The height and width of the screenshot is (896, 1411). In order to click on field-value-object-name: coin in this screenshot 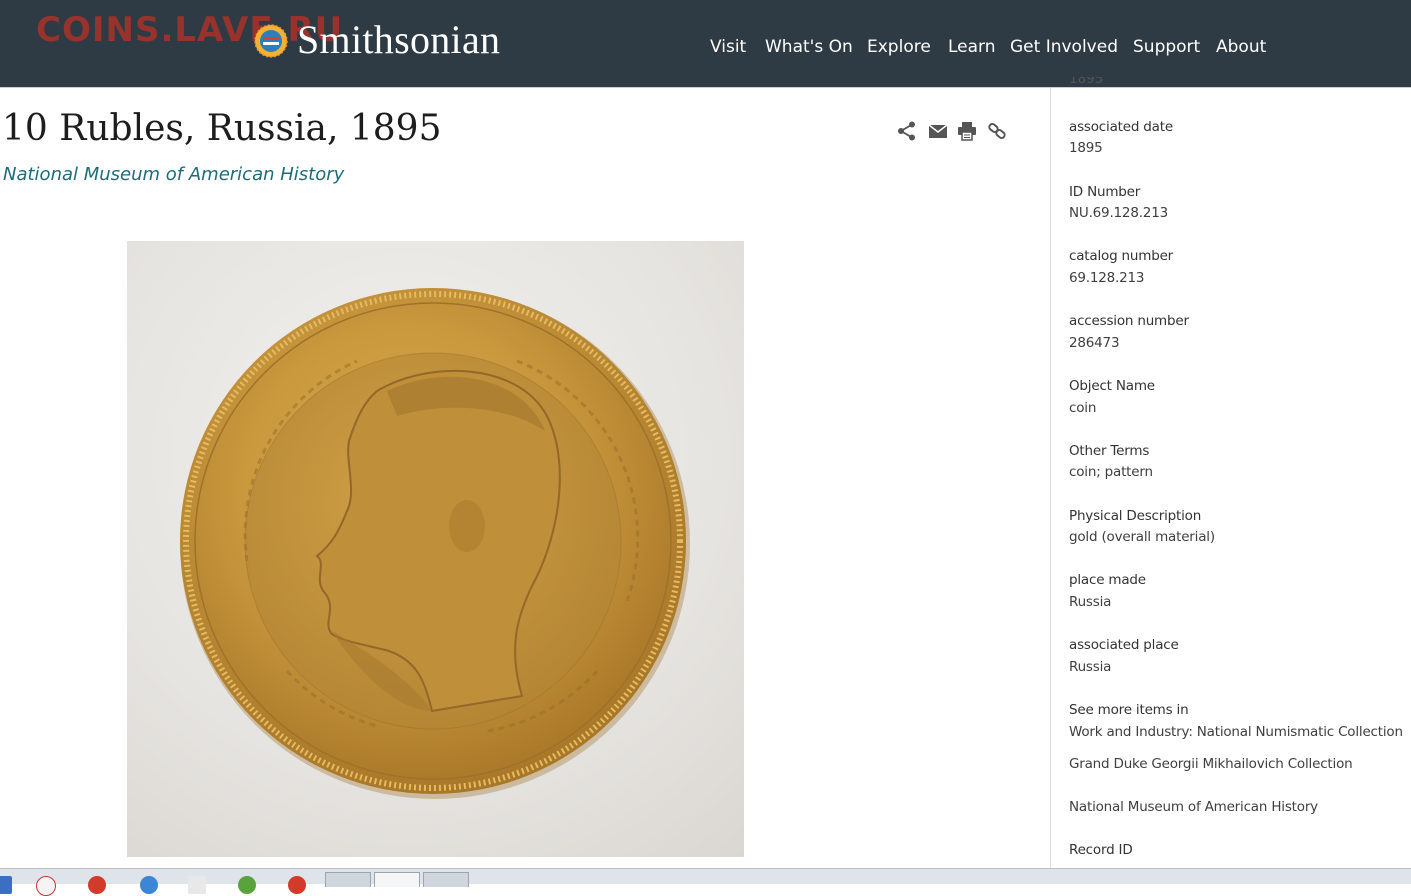, I will do `click(1083, 408)`.